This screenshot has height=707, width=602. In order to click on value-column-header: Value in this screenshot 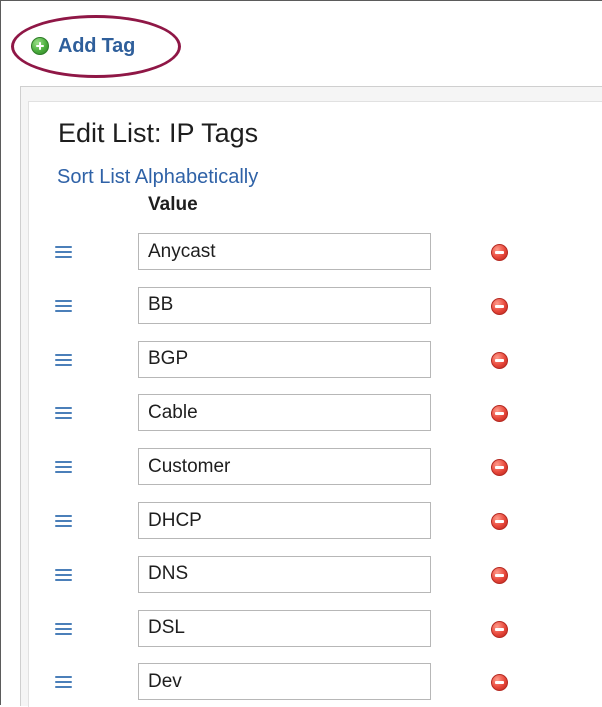, I will do `click(173, 204)`.